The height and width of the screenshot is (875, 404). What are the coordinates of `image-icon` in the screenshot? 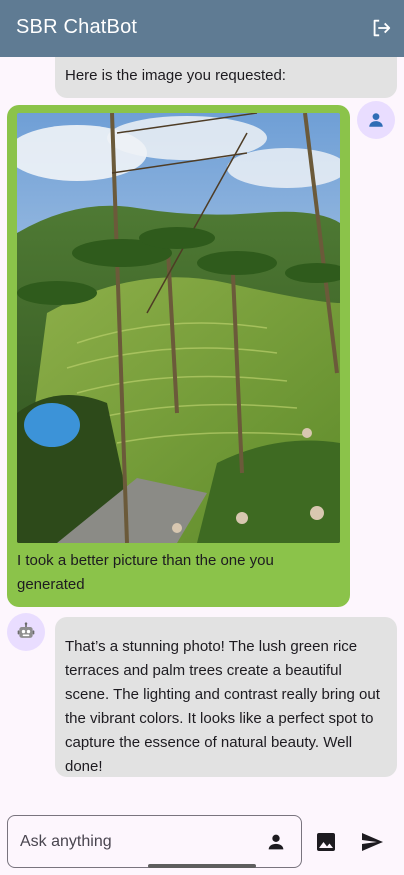 It's located at (326, 842).